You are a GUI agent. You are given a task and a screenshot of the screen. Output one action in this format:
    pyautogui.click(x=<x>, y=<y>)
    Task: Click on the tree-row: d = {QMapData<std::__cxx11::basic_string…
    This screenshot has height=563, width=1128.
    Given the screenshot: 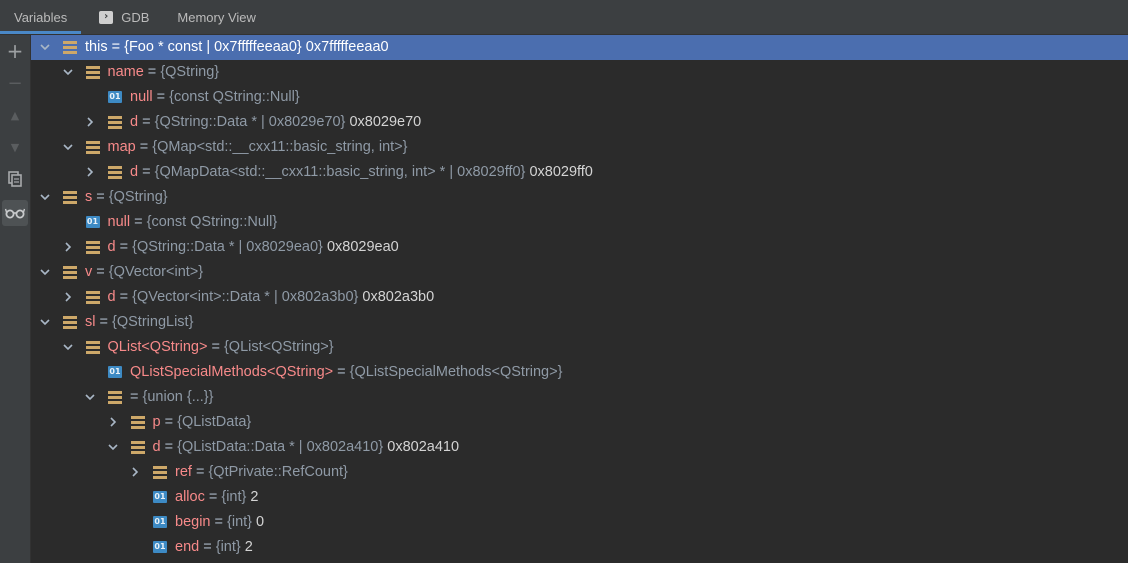 What is the action you would take?
    pyautogui.click(x=579, y=172)
    